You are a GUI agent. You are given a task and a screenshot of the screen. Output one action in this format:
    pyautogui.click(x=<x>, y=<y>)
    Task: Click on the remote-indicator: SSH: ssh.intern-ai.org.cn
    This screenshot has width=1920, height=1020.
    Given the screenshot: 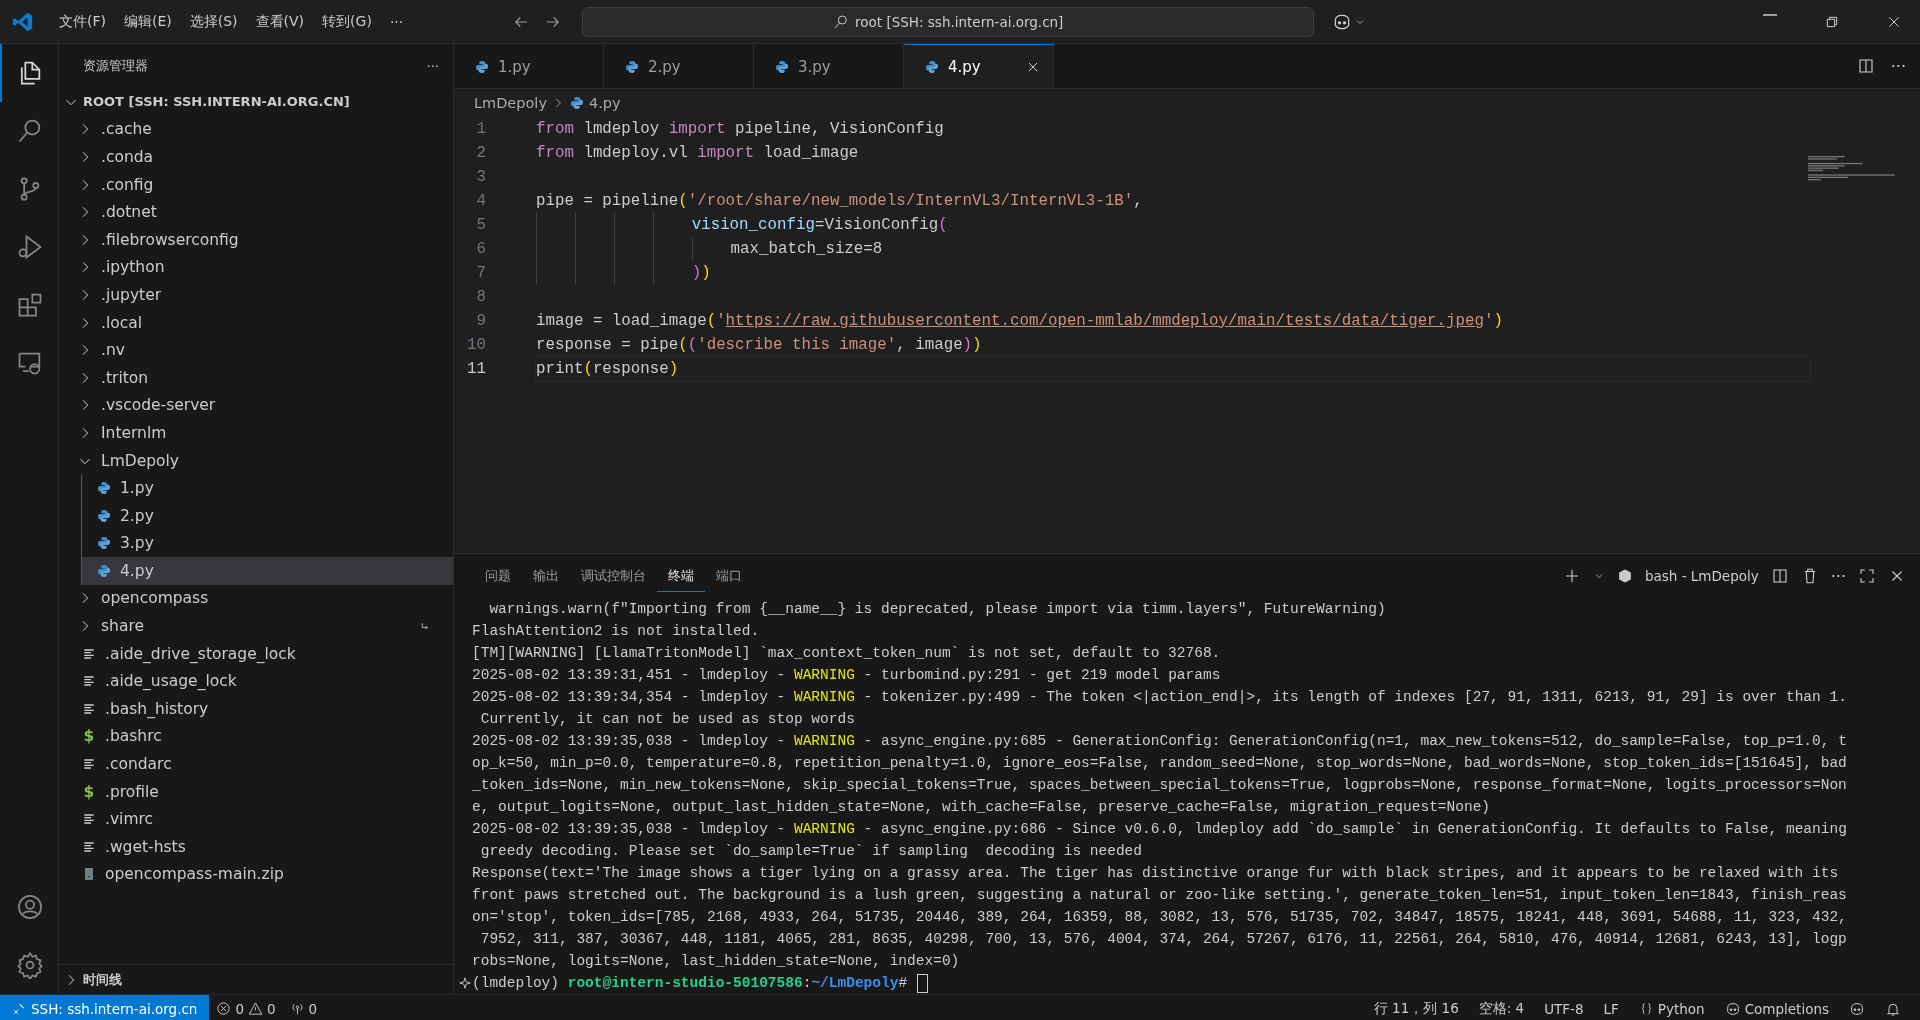 What is the action you would take?
    pyautogui.click(x=105, y=1007)
    